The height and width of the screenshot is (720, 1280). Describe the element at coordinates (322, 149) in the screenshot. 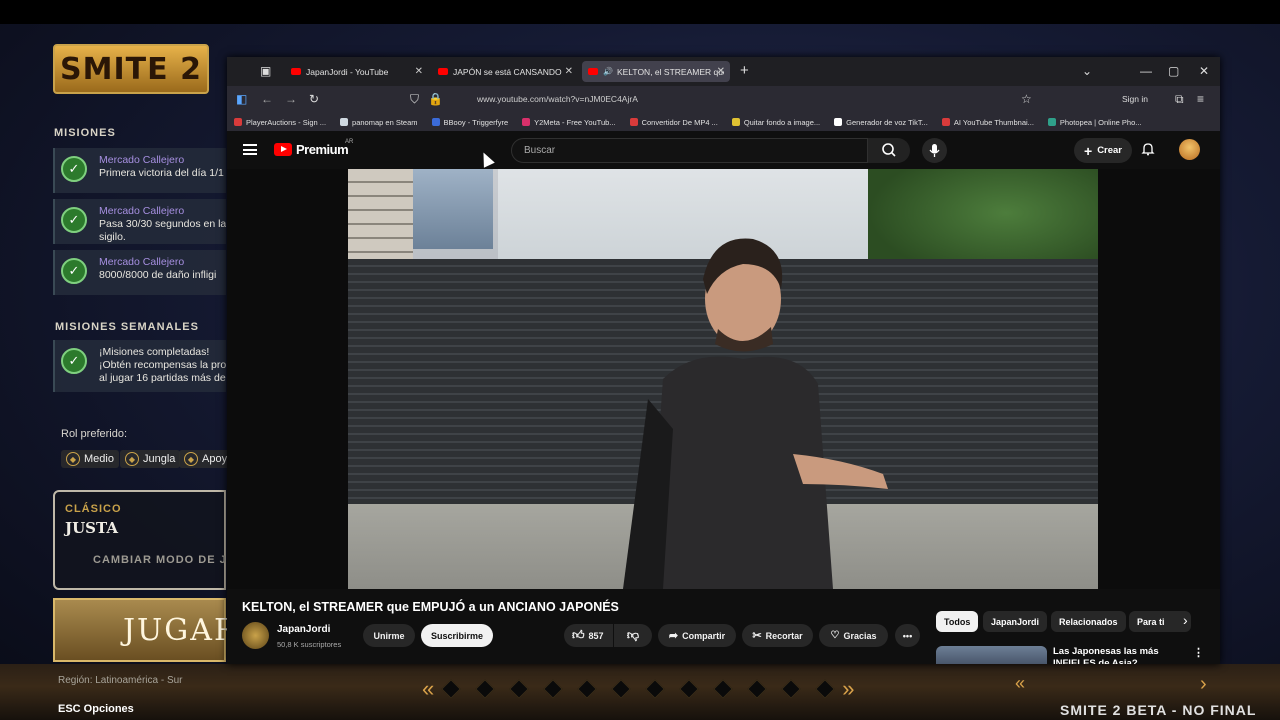

I see `premium-label: Premium` at that location.